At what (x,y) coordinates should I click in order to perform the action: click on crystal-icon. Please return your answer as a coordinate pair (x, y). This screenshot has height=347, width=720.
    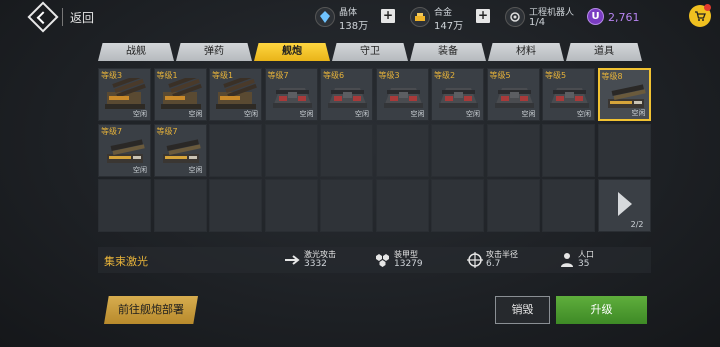
    Looking at the image, I should click on (325, 17).